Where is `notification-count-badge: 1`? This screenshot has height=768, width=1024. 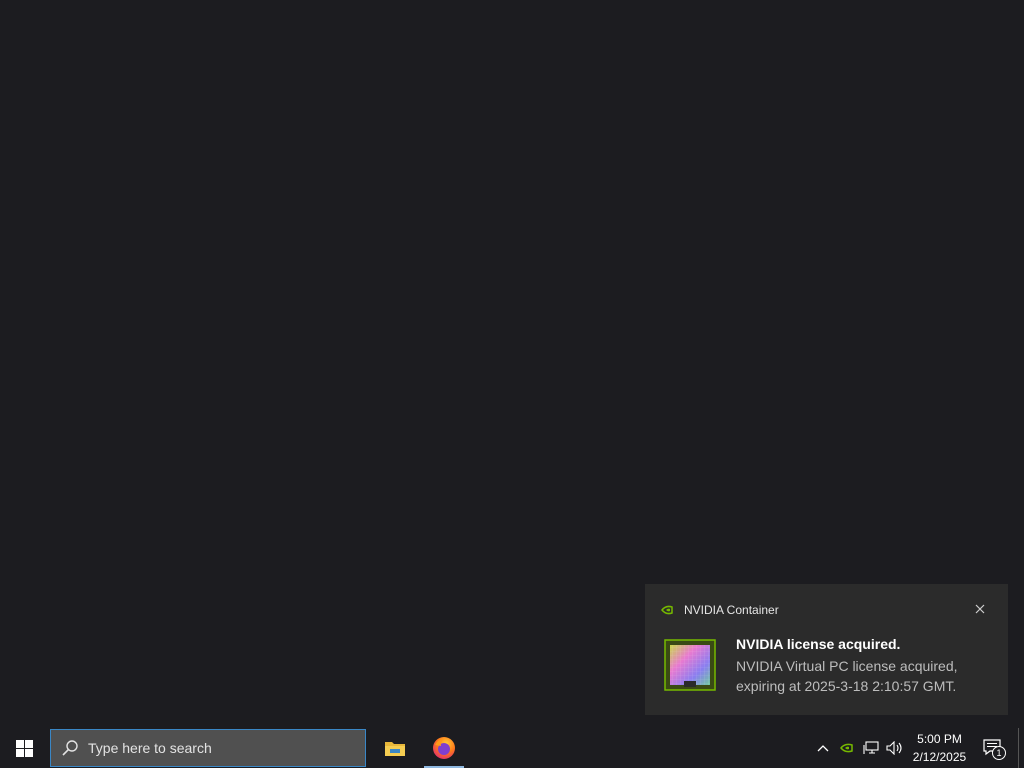 notification-count-badge: 1 is located at coordinates (999, 753).